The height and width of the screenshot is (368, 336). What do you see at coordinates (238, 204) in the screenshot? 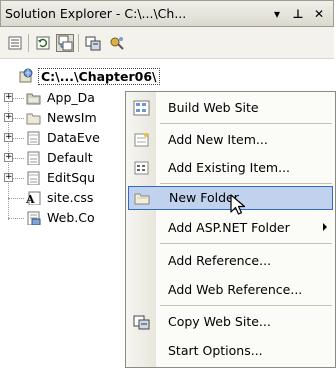
I see `mouse-pointer-icon` at bounding box center [238, 204].